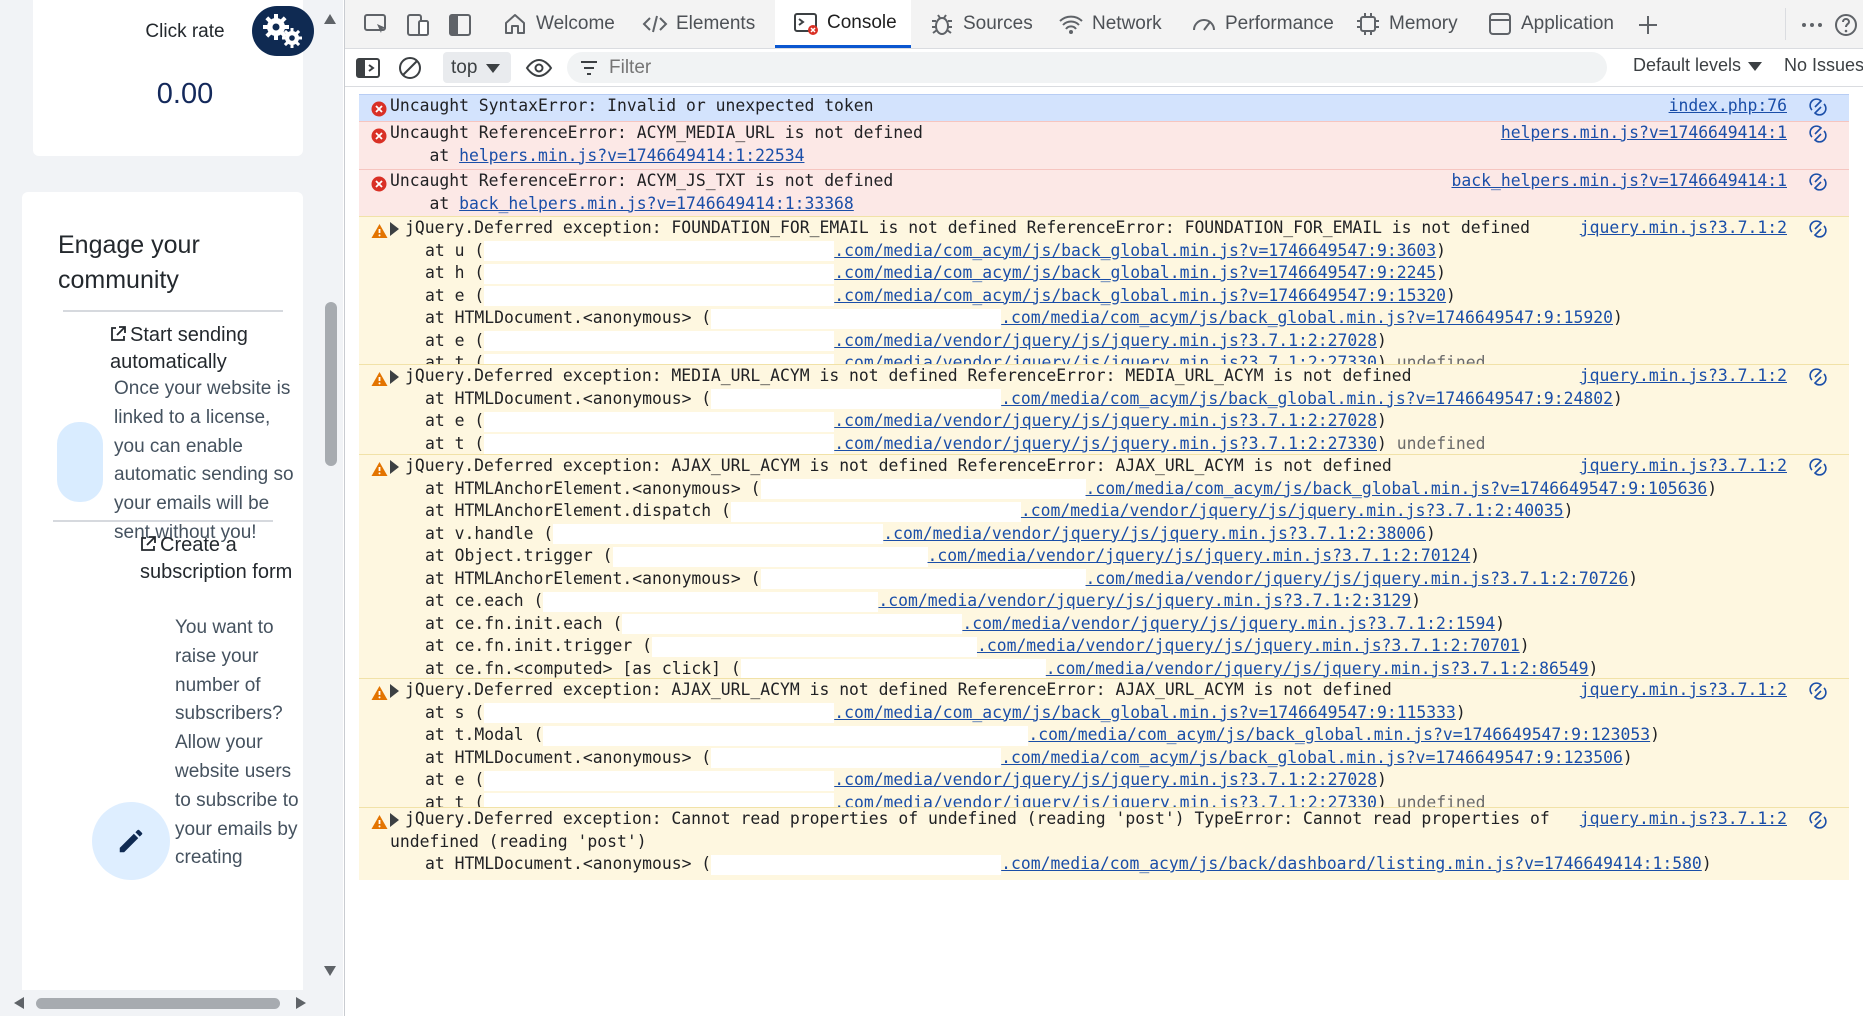  What do you see at coordinates (843, 24) in the screenshot?
I see `tab-console: Console` at bounding box center [843, 24].